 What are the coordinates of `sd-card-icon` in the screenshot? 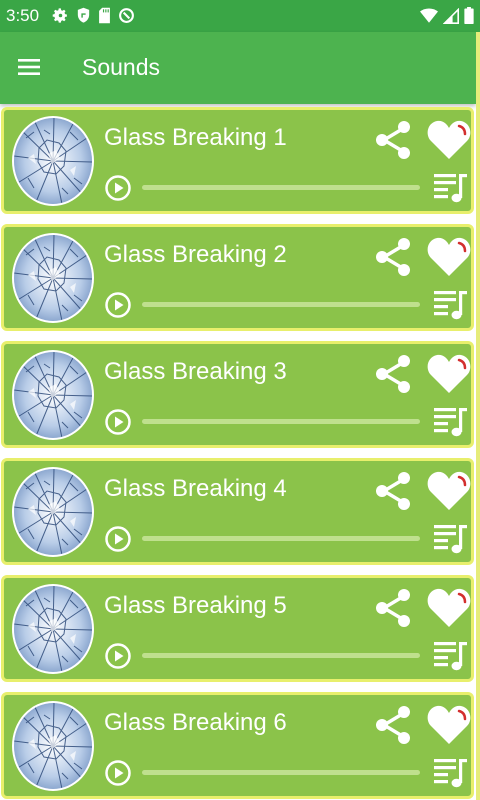 It's located at (104, 15).